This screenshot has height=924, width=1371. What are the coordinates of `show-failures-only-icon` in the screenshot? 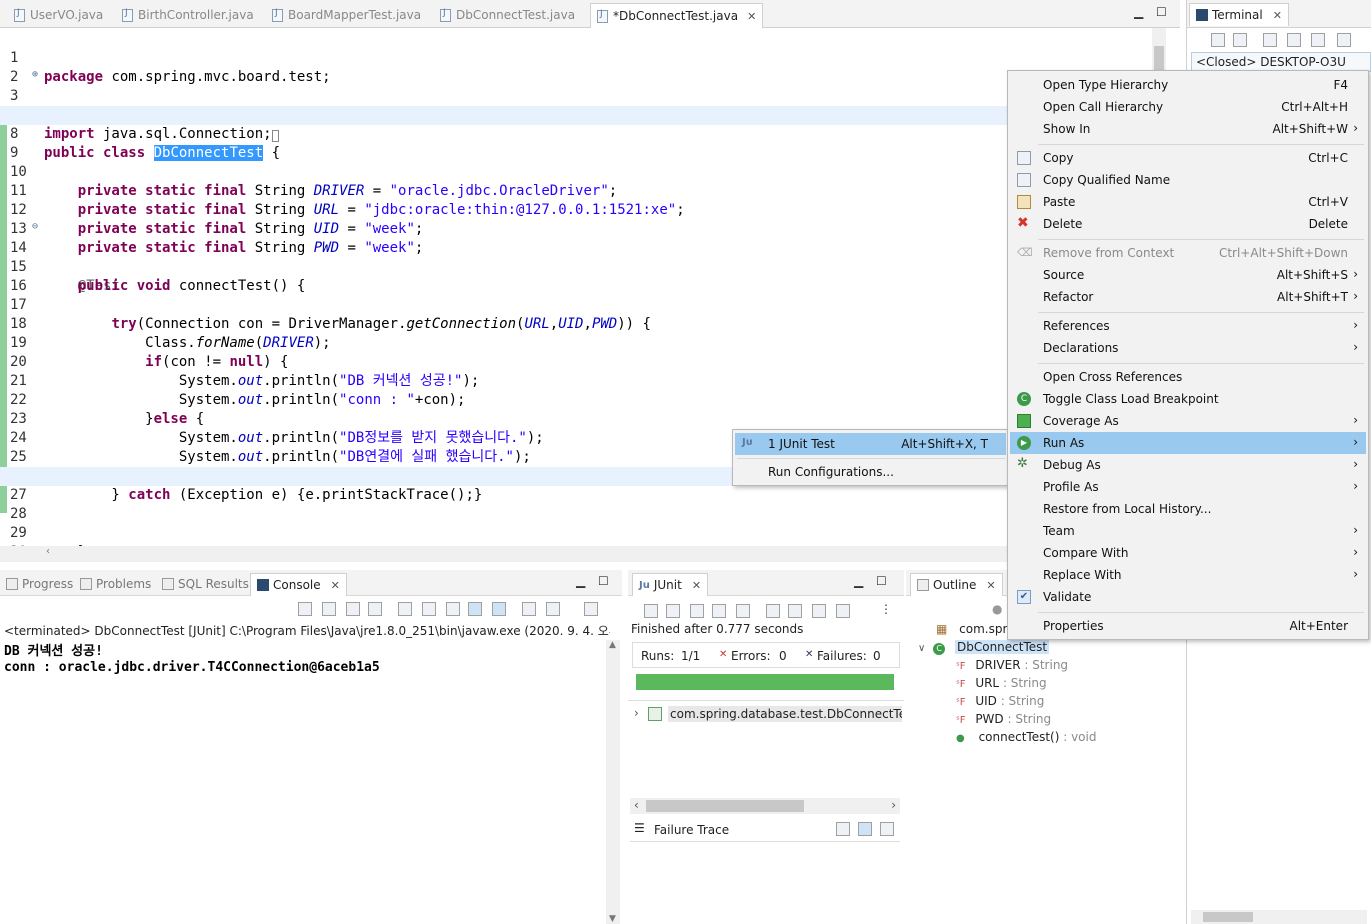 It's located at (697, 611).